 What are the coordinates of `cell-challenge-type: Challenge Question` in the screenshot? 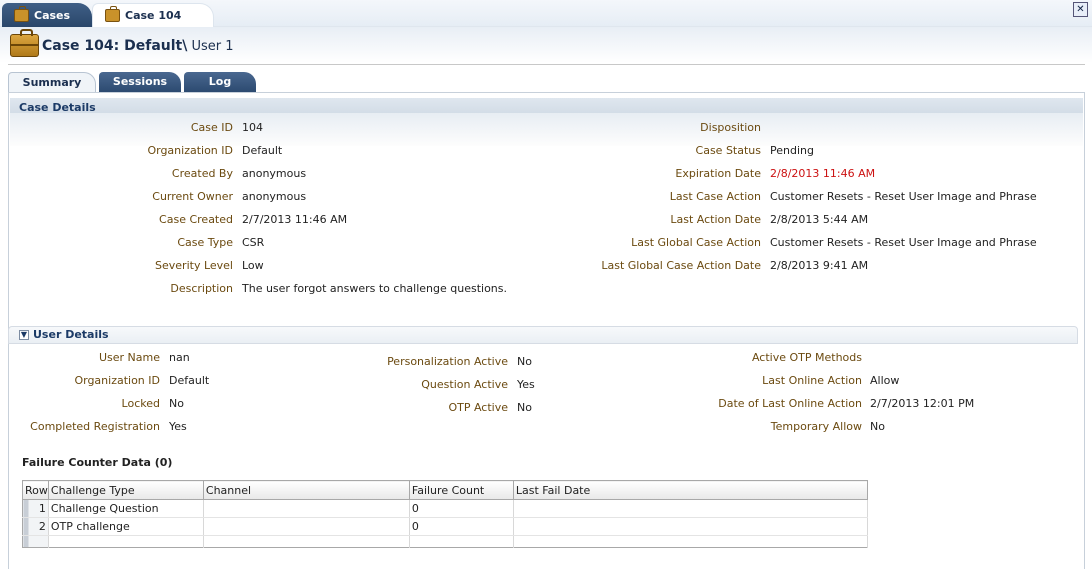 It's located at (126, 508).